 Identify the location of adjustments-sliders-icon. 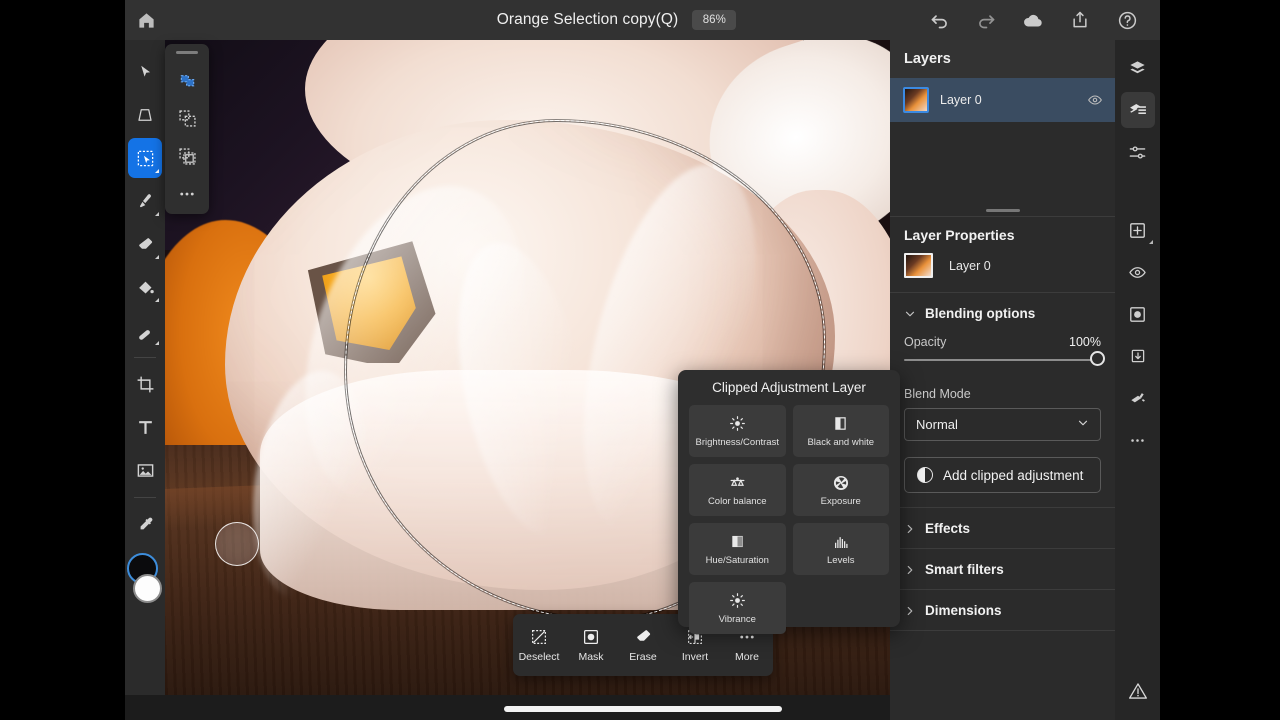
(1138, 152).